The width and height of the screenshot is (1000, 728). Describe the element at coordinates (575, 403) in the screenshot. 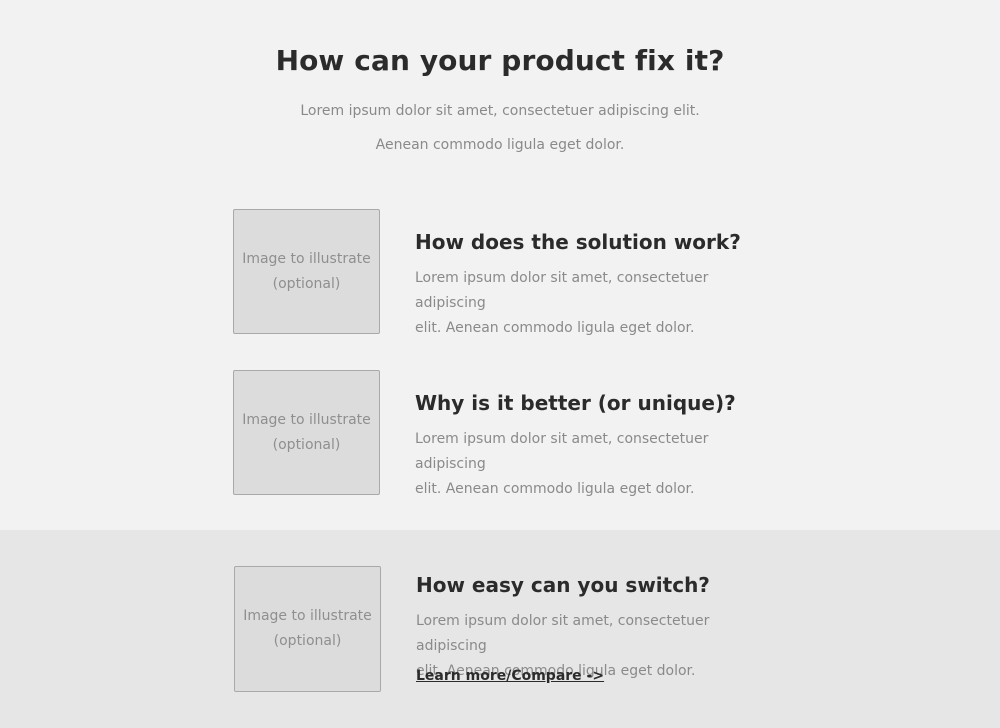

I see `feature-title-why-better: Why is it better (or unique)?` at that location.